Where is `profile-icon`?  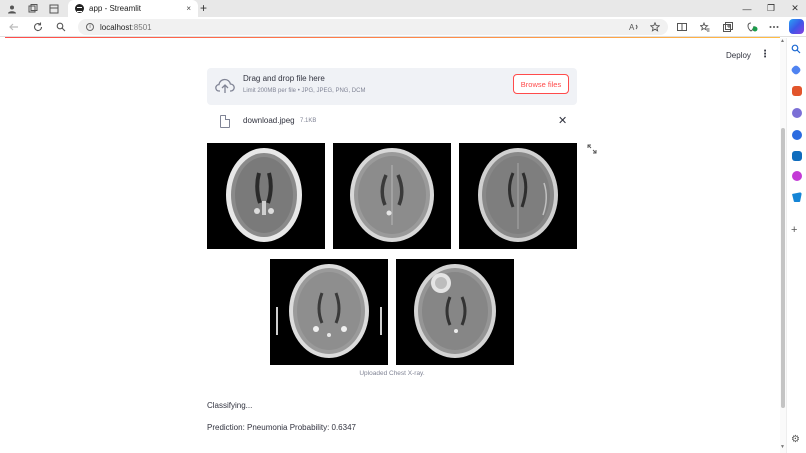
profile-icon is located at coordinates (12, 8).